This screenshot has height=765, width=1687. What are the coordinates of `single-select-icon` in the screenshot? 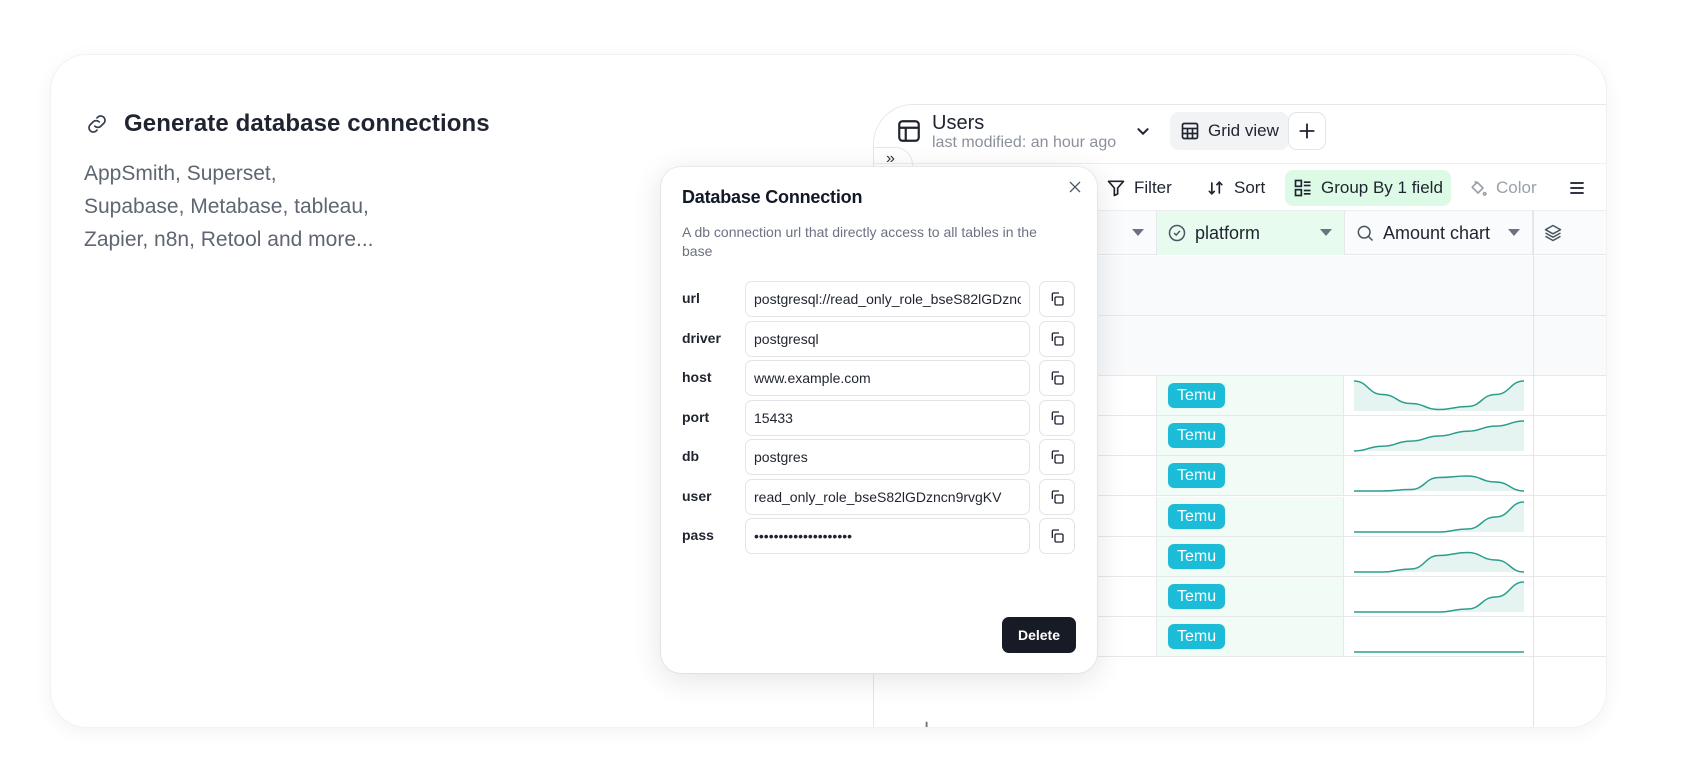 It's located at (1177, 233).